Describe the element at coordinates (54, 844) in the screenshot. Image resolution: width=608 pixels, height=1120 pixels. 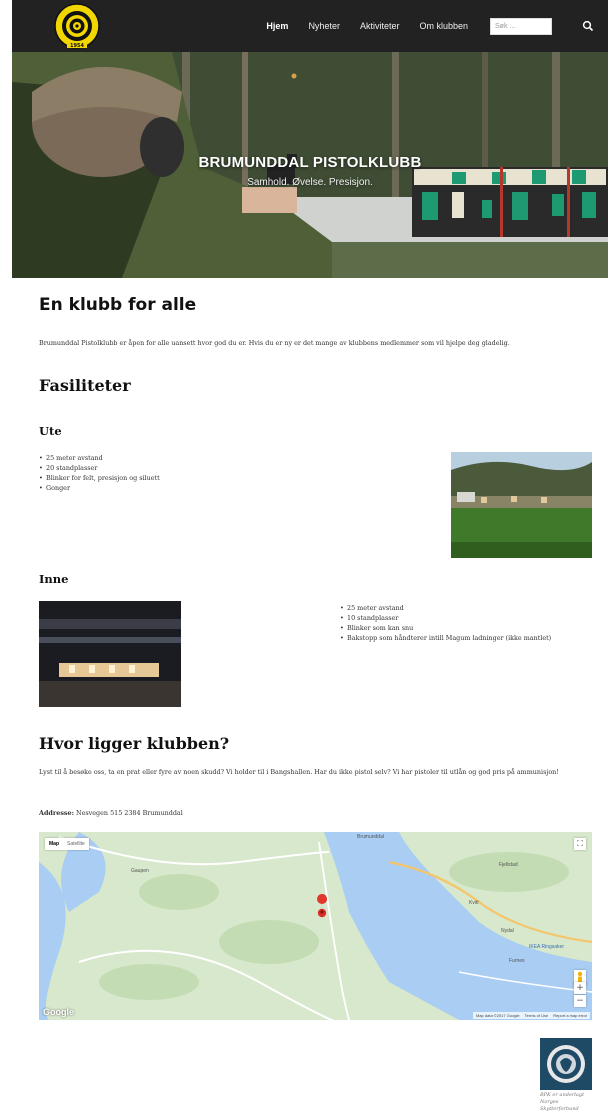
I see `map-type-map-button: Map` at that location.